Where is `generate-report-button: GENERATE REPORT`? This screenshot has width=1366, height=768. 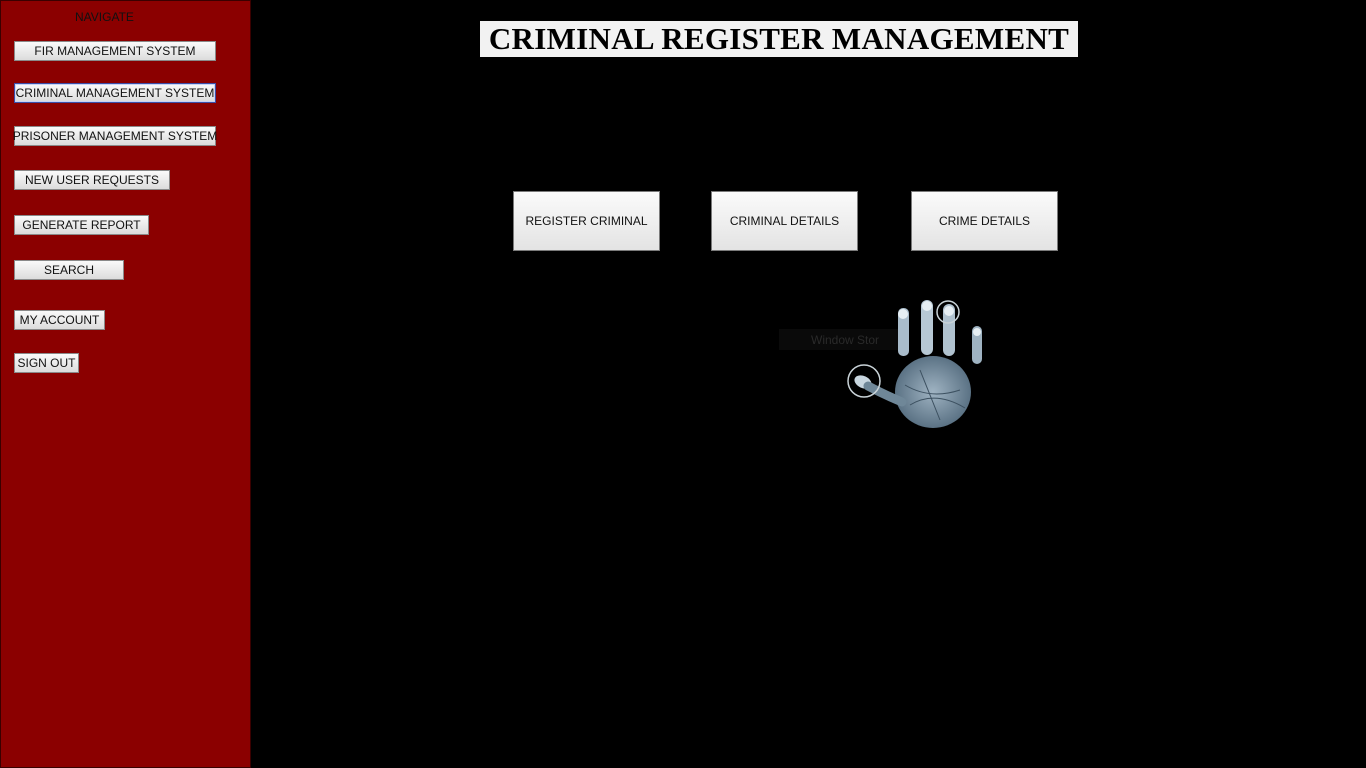 generate-report-button: GENERATE REPORT is located at coordinates (81, 225).